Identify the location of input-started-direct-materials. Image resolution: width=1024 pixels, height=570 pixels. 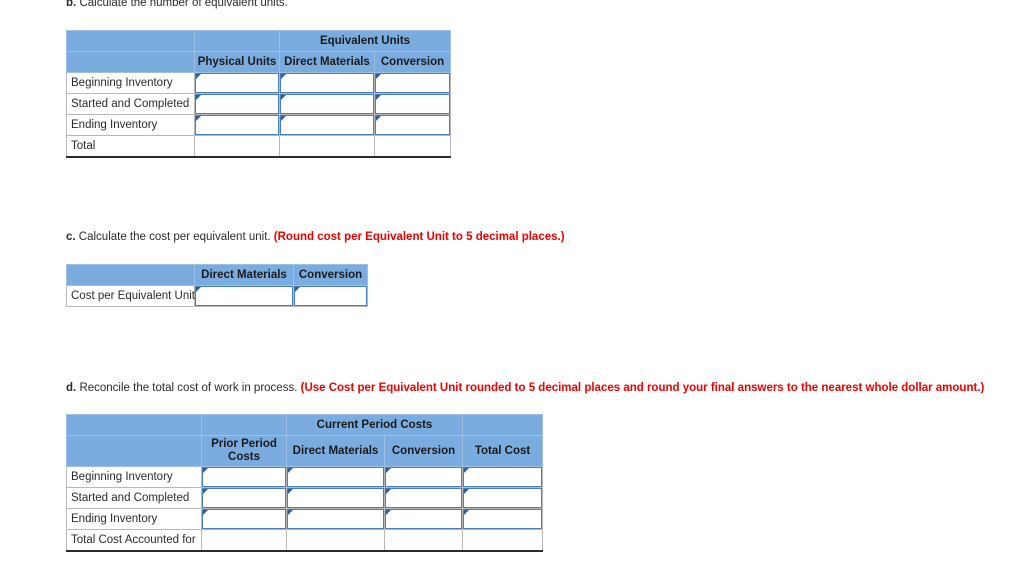
(327, 104).